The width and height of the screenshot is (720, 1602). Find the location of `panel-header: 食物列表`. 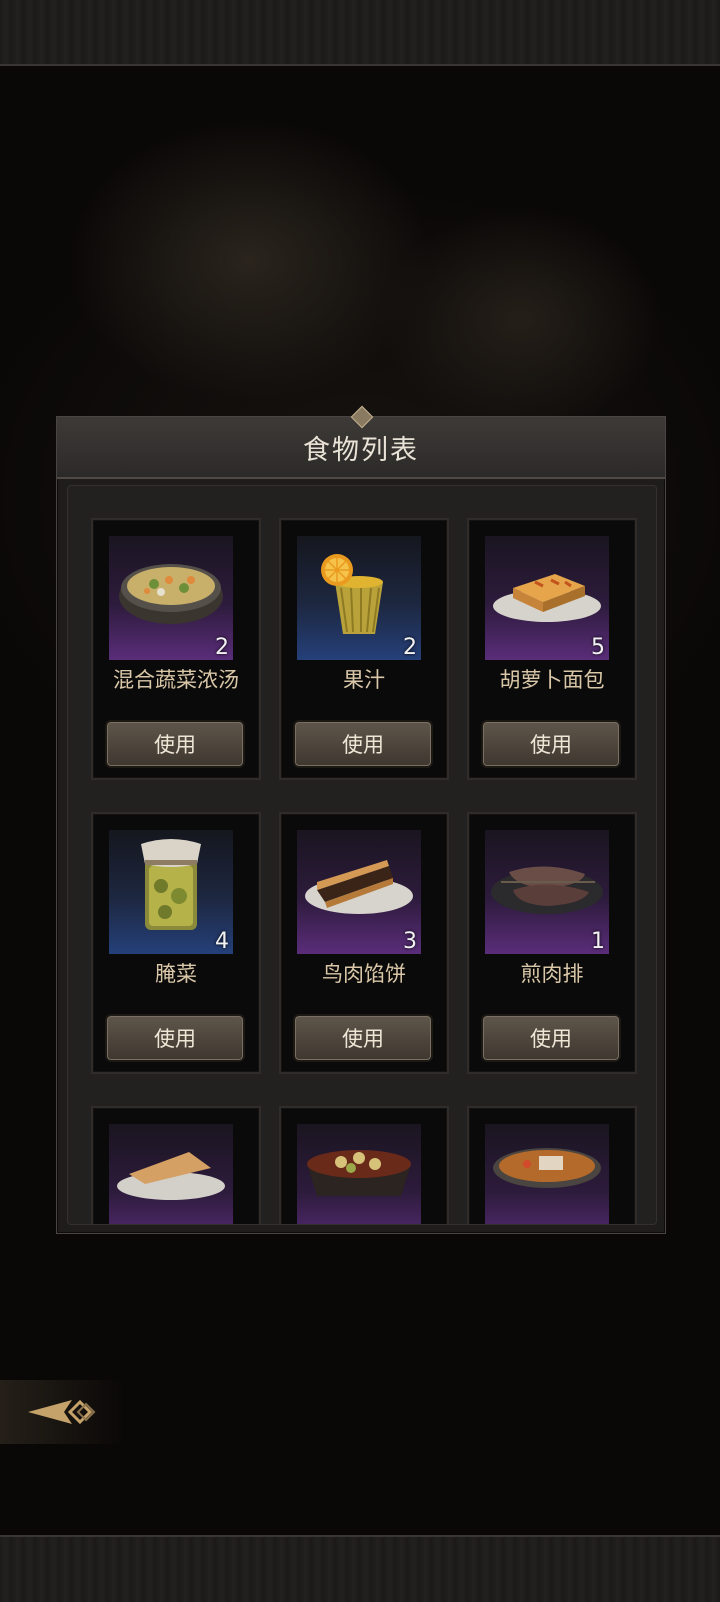

panel-header: 食物列表 is located at coordinates (361, 442).